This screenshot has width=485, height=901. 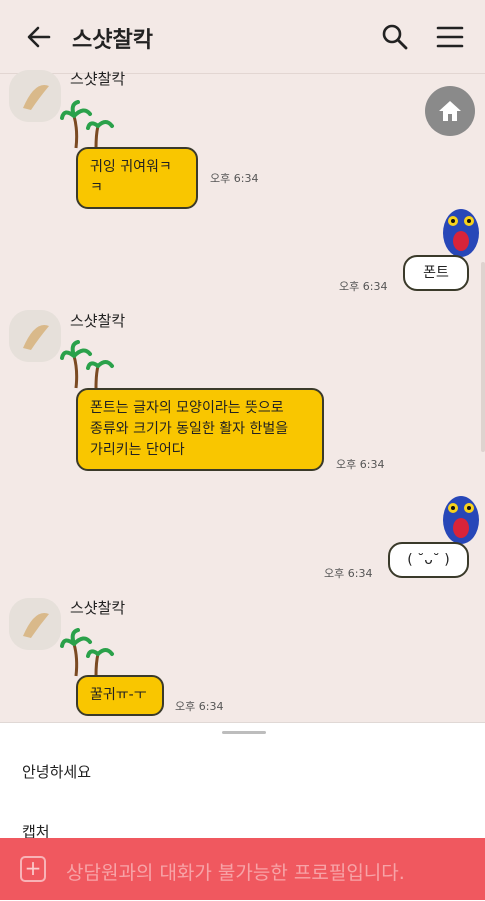 I want to click on scrollbar, so click(x=483, y=357).